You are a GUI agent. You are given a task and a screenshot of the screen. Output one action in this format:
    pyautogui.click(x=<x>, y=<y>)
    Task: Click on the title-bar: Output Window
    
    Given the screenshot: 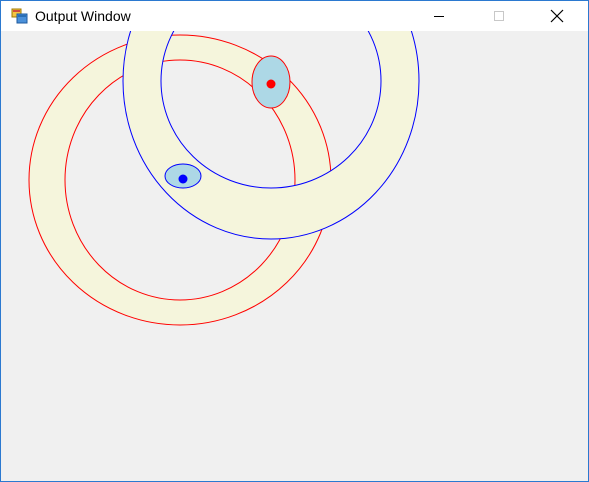 What is the action you would take?
    pyautogui.click(x=294, y=16)
    